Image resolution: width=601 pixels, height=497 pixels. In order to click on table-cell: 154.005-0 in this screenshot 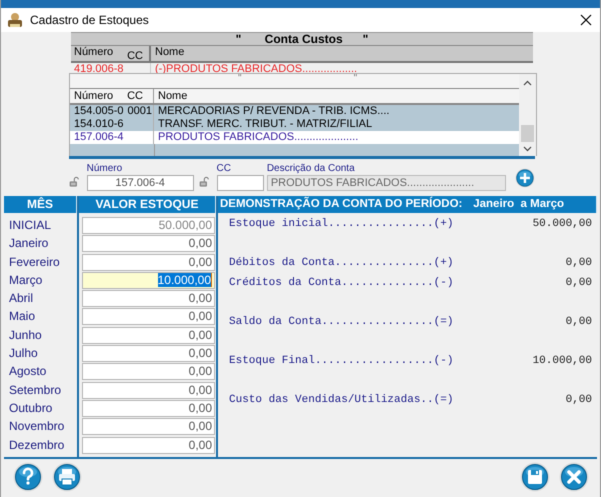, I will do `click(99, 111)`.